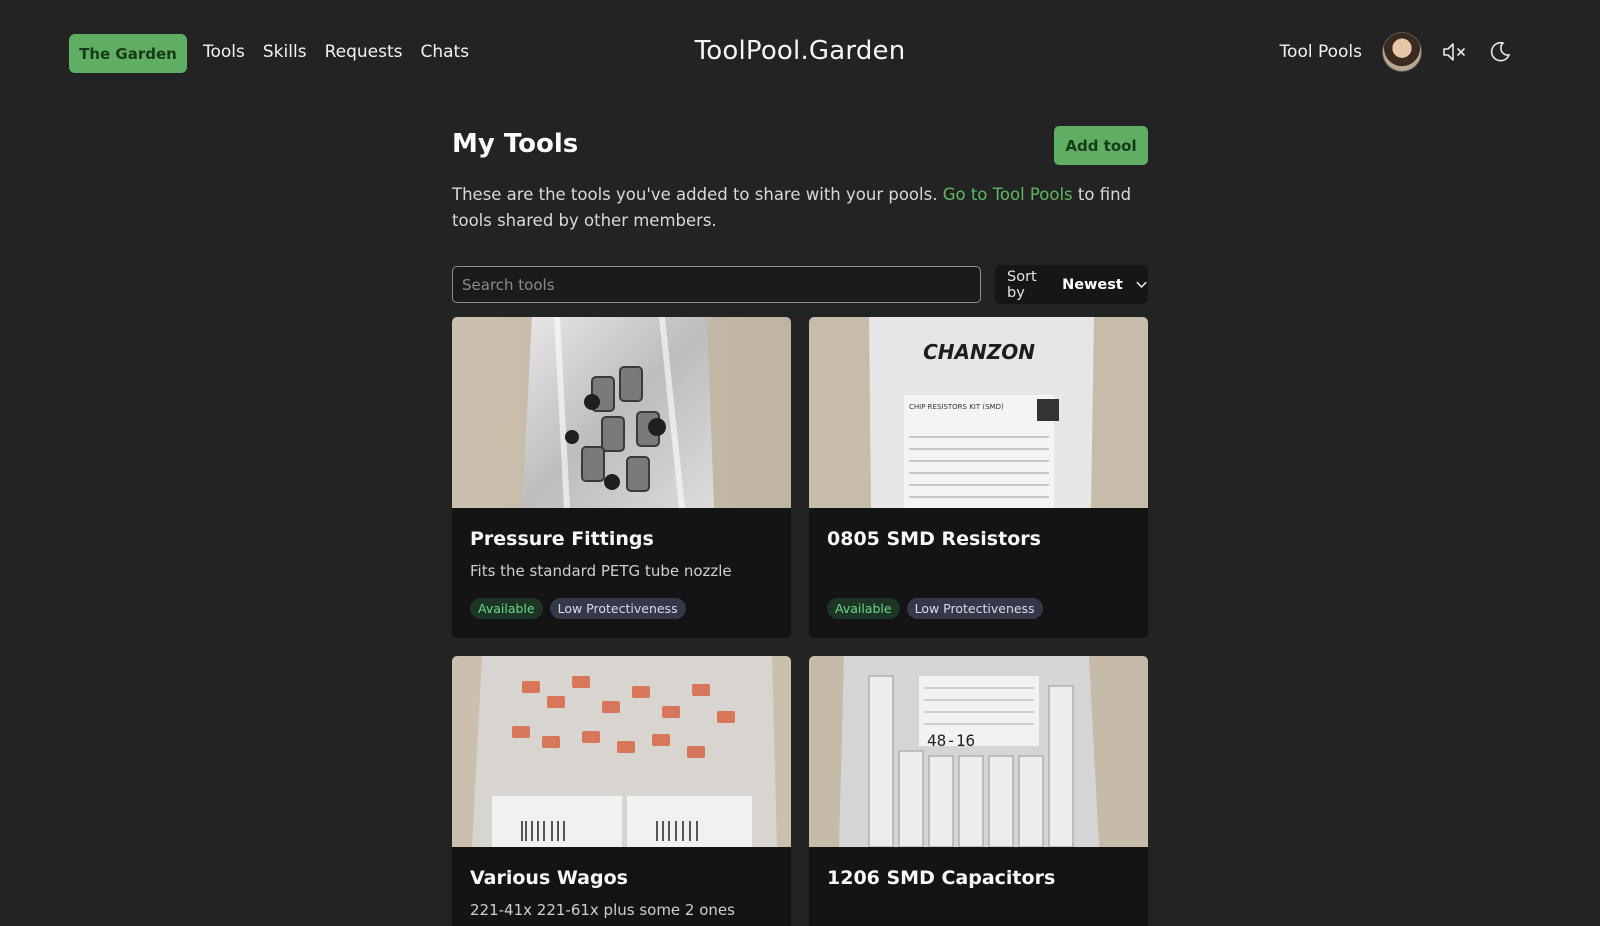 The height and width of the screenshot is (926, 1600). I want to click on avatar, so click(1402, 52).